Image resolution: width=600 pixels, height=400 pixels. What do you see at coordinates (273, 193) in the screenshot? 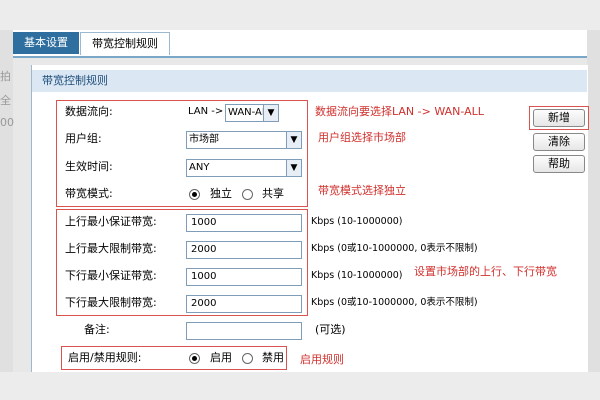
I see `radio-mode-shared-label: 共享` at bounding box center [273, 193].